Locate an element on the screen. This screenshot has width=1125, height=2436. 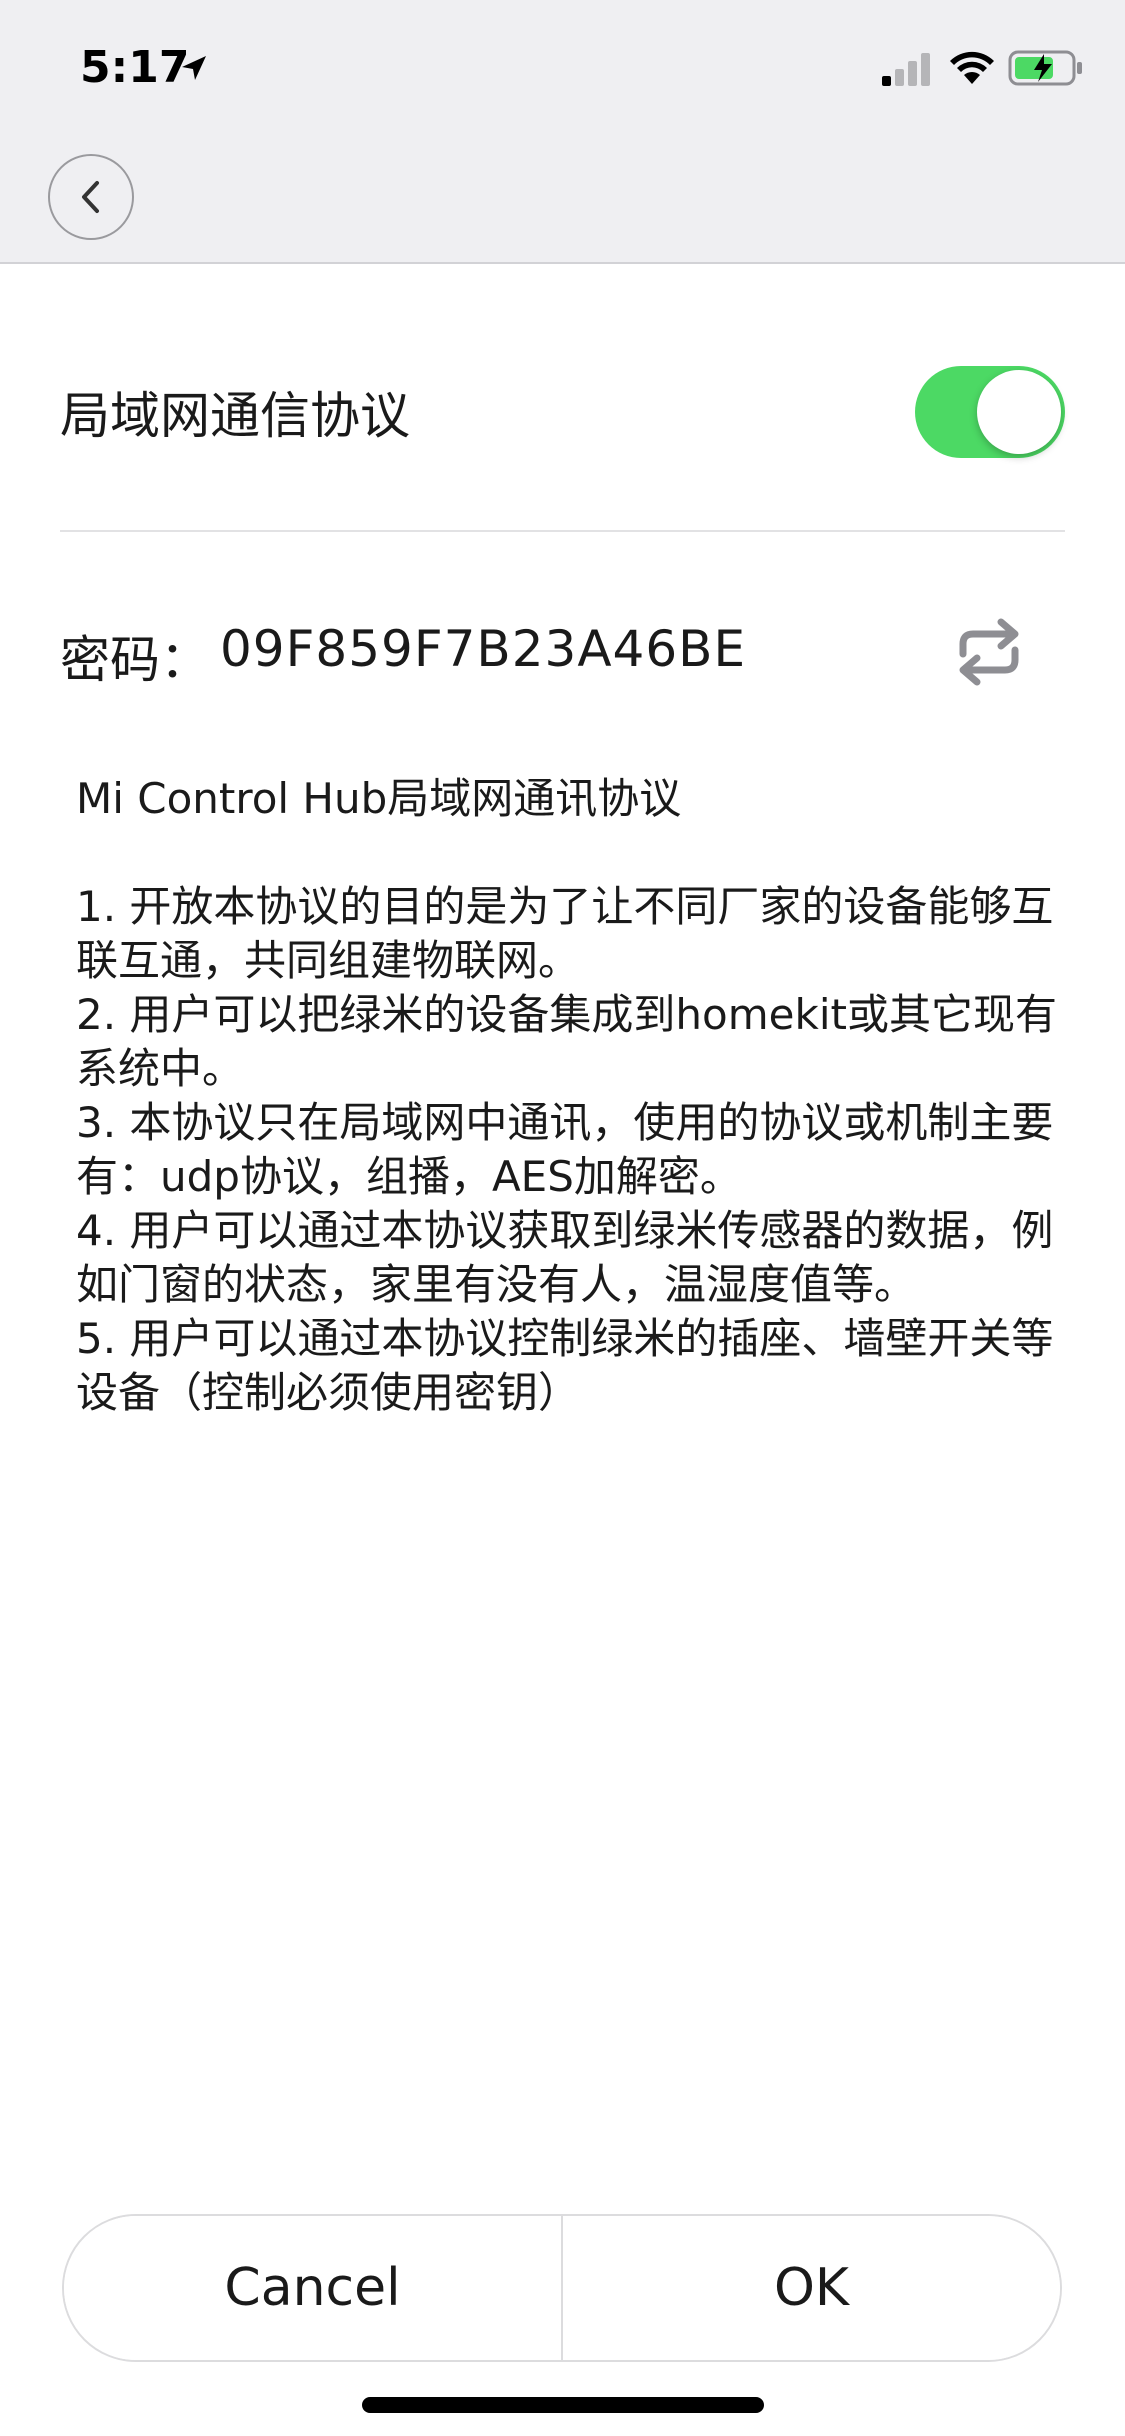
top-bar: 5:17 is located at coordinates (562, 132).